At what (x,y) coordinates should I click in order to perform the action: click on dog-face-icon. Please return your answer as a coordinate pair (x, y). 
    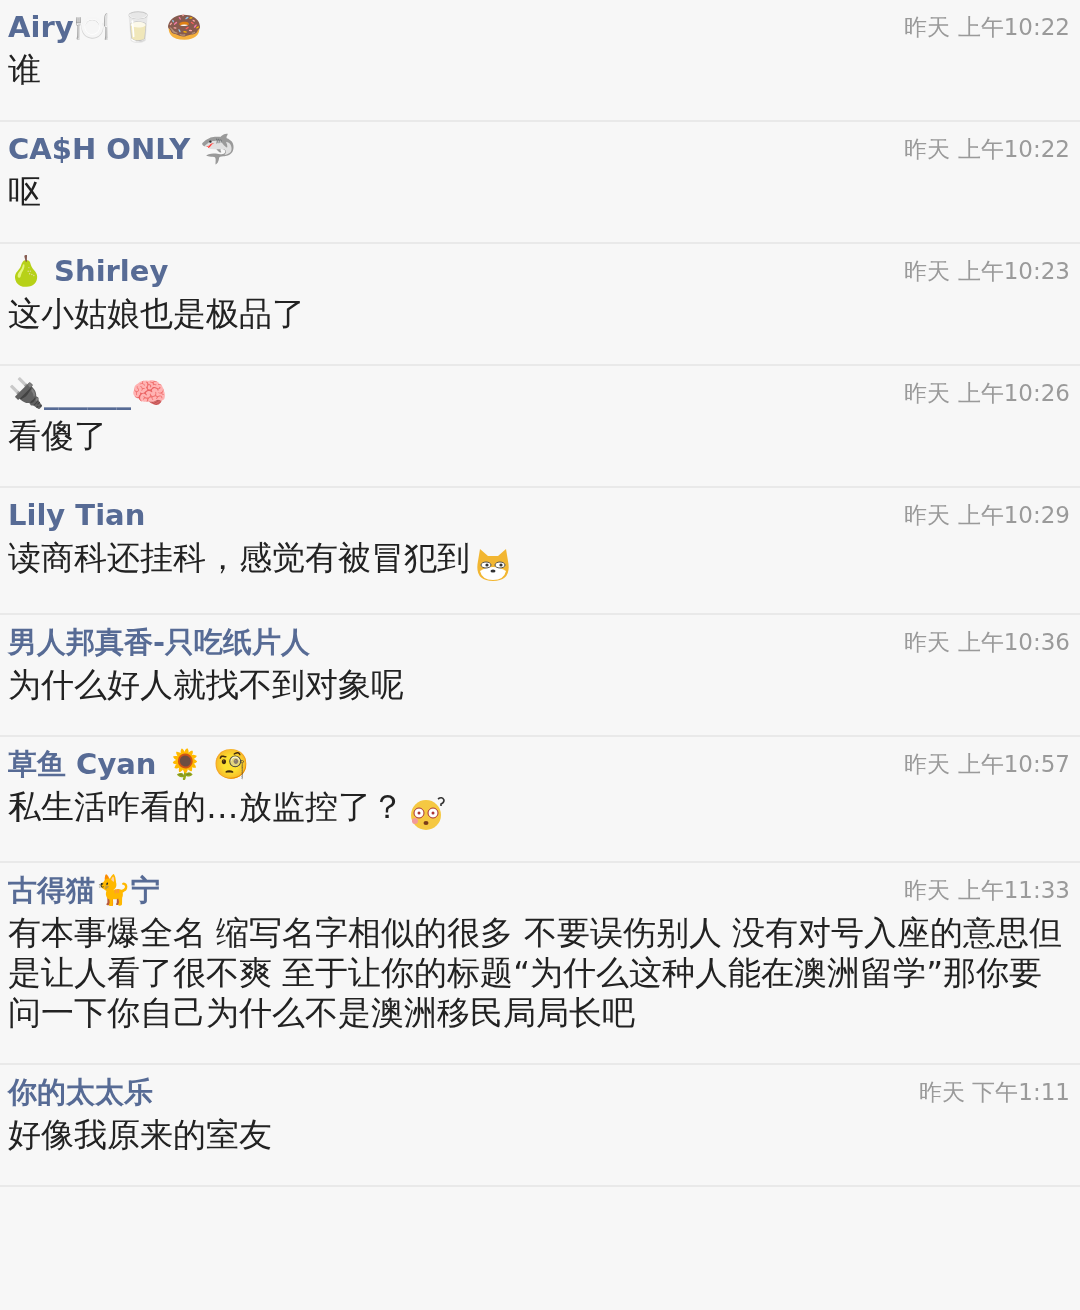
    Looking at the image, I should click on (493, 564).